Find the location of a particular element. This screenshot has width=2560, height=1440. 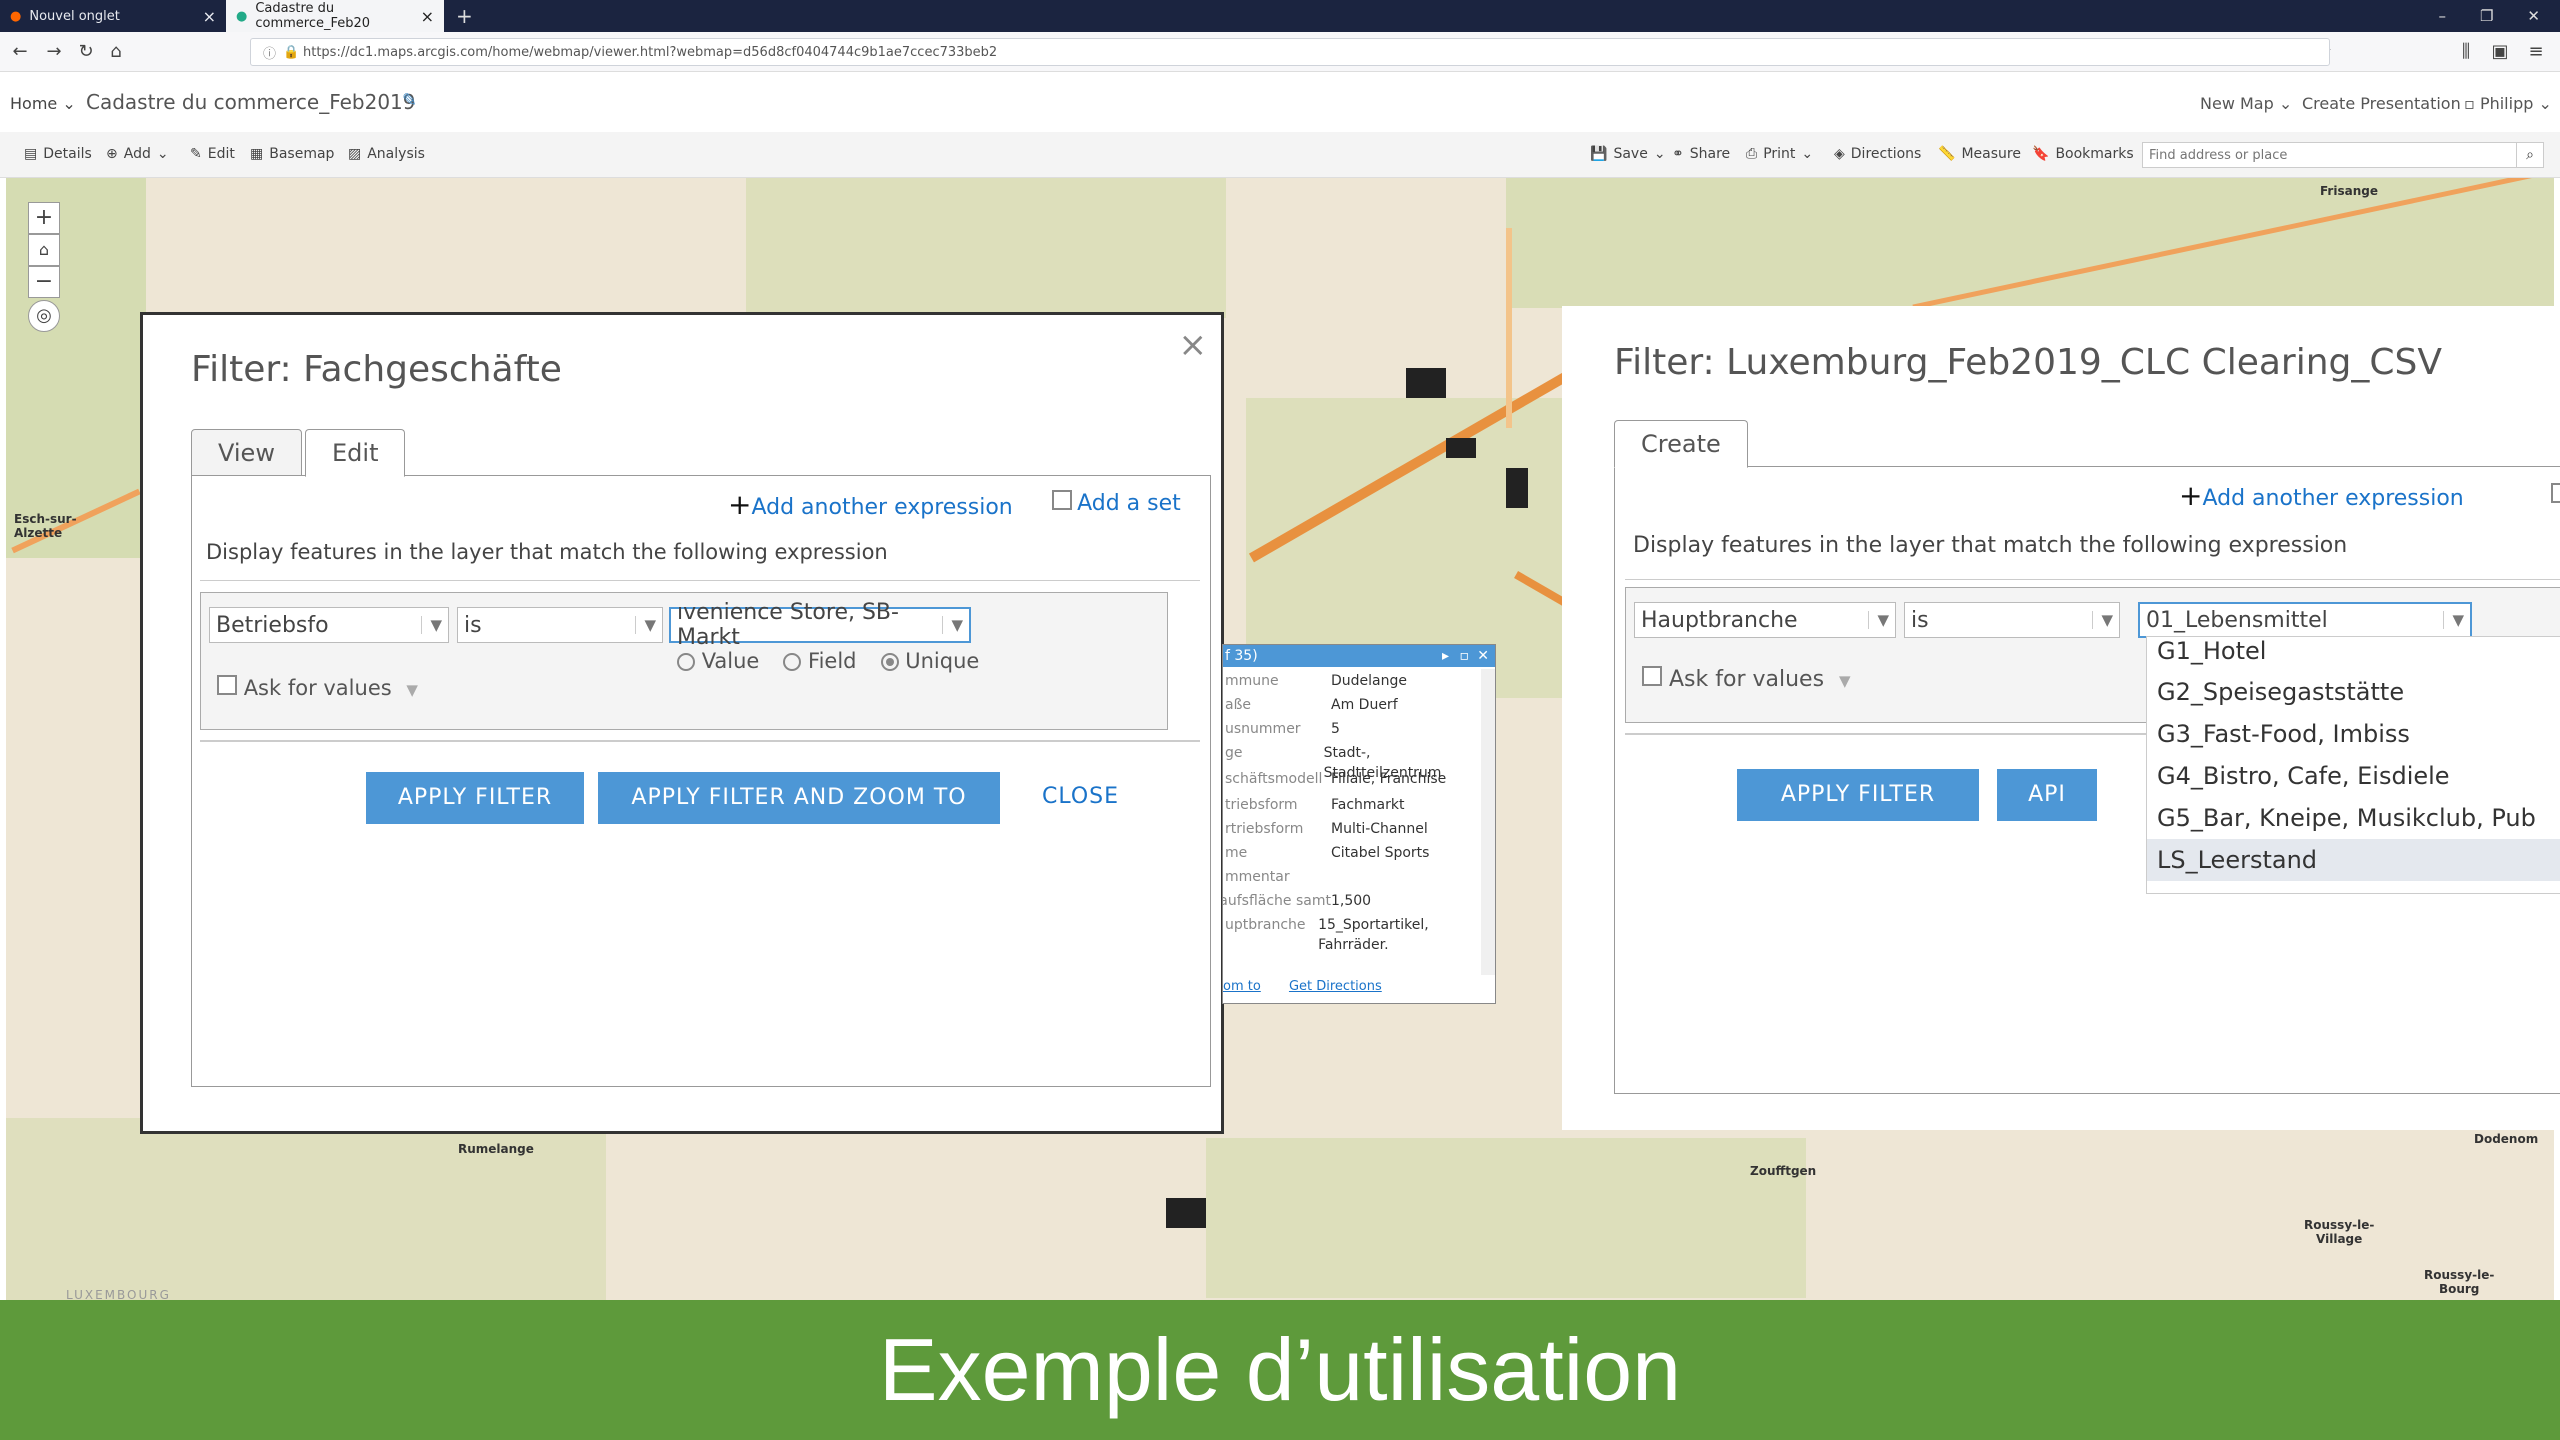

directions-button: ◈ Directions is located at coordinates (1877, 154).